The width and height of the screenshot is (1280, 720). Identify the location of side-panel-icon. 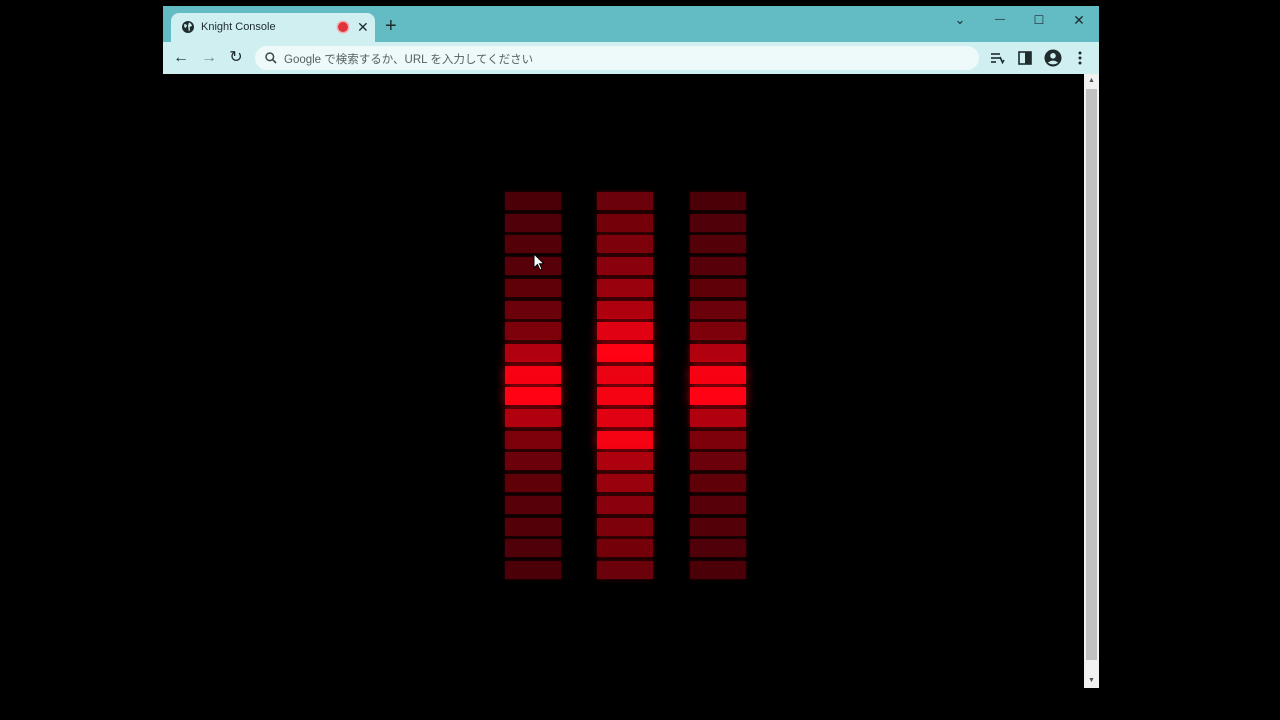
(1025, 58).